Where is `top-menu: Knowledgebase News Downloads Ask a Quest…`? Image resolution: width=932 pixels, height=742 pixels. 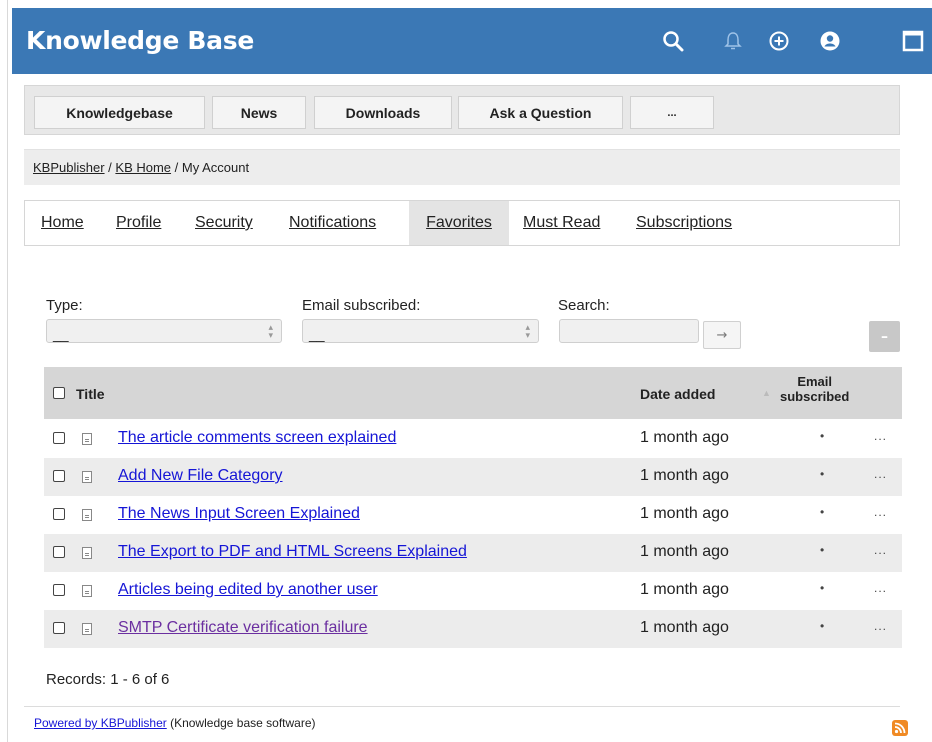 top-menu: Knowledgebase News Downloads Ask a Quest… is located at coordinates (462, 110).